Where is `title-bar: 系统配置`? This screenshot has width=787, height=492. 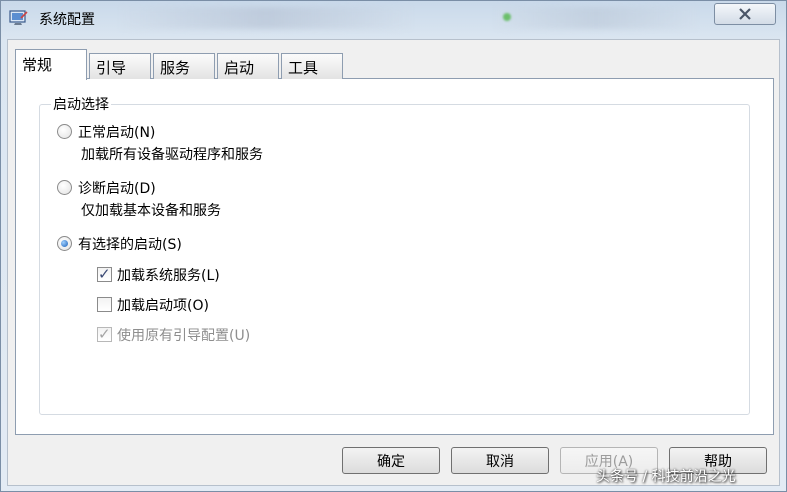
title-bar: 系统配置 is located at coordinates (393, 19).